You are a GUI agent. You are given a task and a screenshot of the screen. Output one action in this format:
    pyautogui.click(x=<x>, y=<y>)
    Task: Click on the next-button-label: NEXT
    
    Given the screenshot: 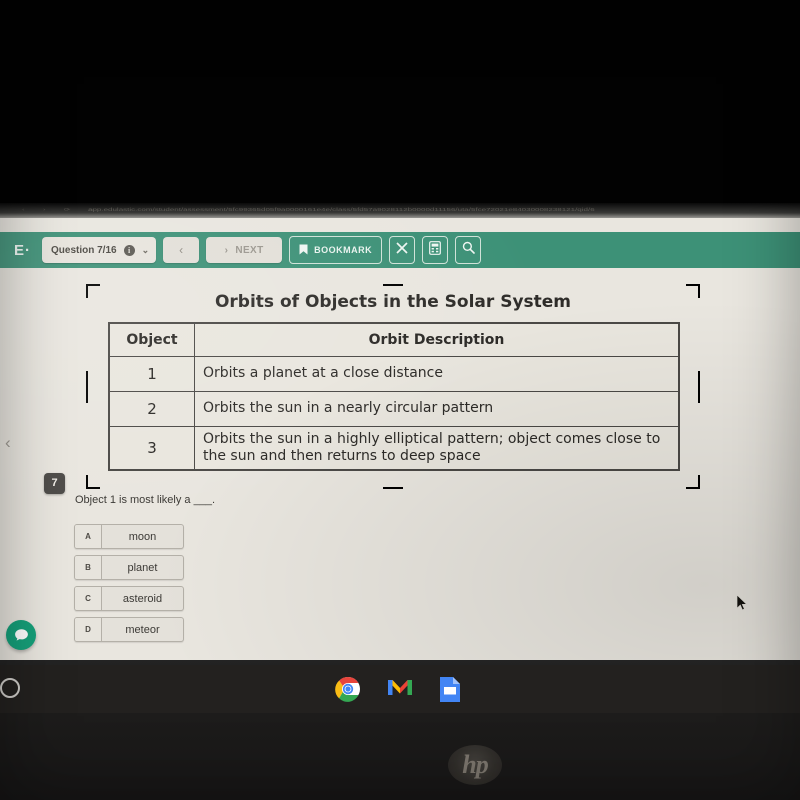 What is the action you would take?
    pyautogui.click(x=249, y=250)
    